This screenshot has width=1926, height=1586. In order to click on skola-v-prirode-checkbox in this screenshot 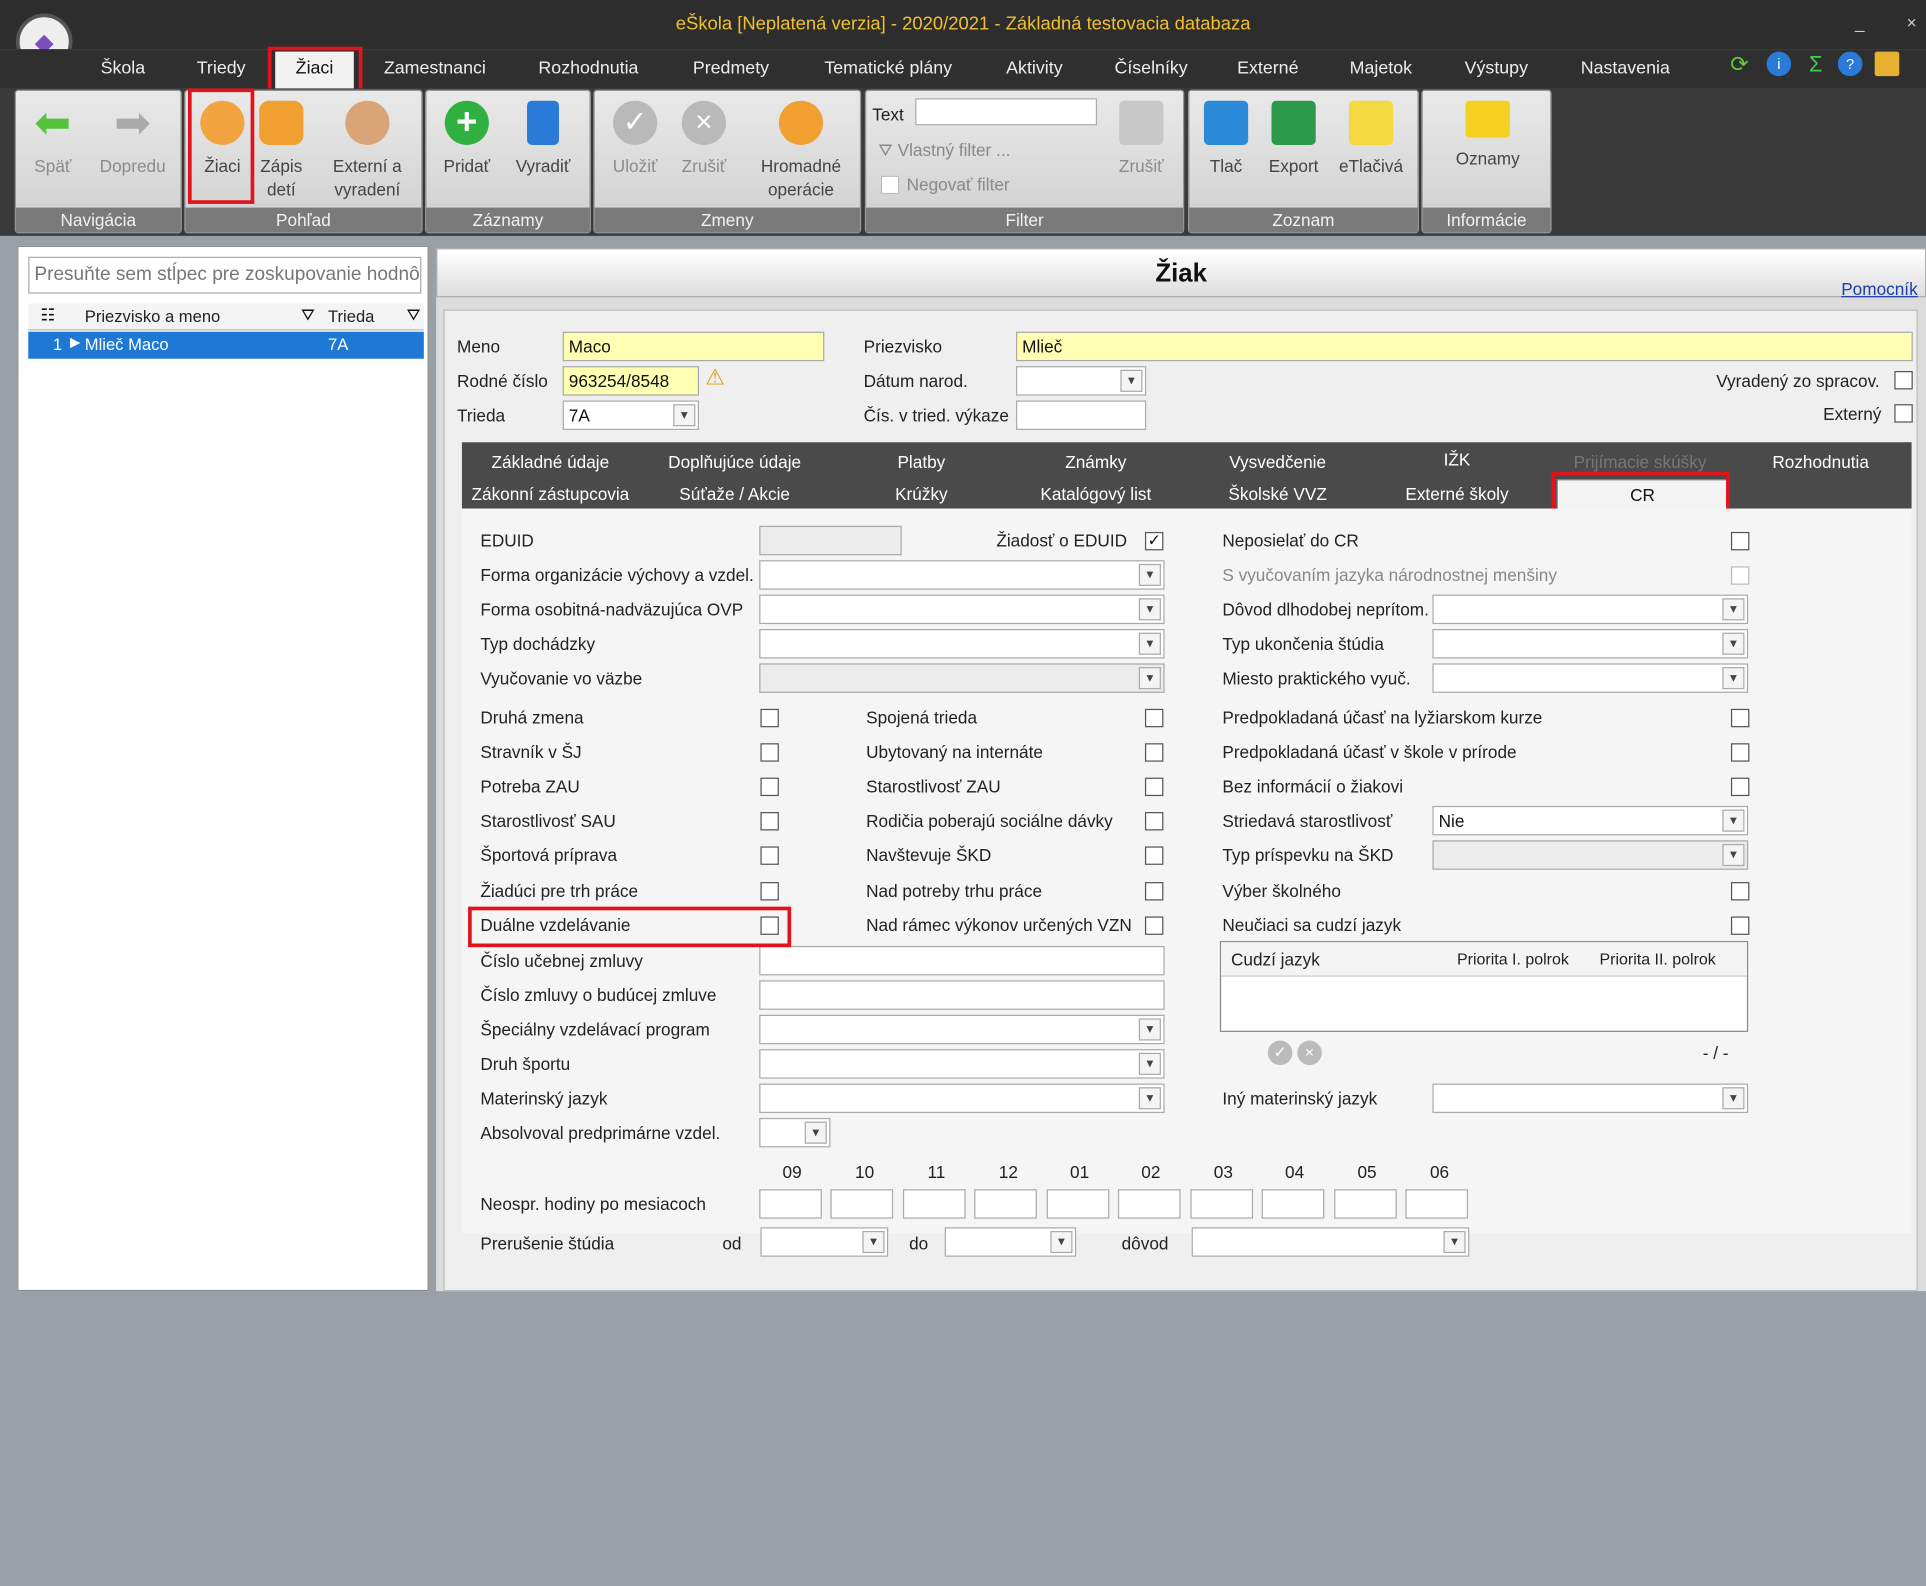, I will do `click(1740, 752)`.